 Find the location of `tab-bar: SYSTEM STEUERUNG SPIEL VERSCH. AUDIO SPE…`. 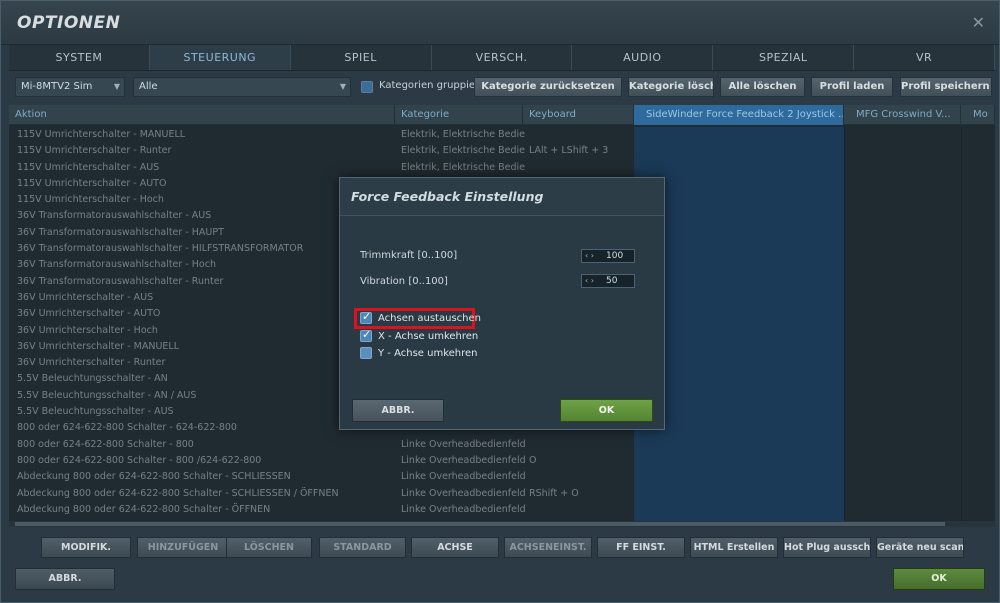

tab-bar: SYSTEM STEUERUNG SPIEL VERSCH. AUDIO SPE… is located at coordinates (502, 58).